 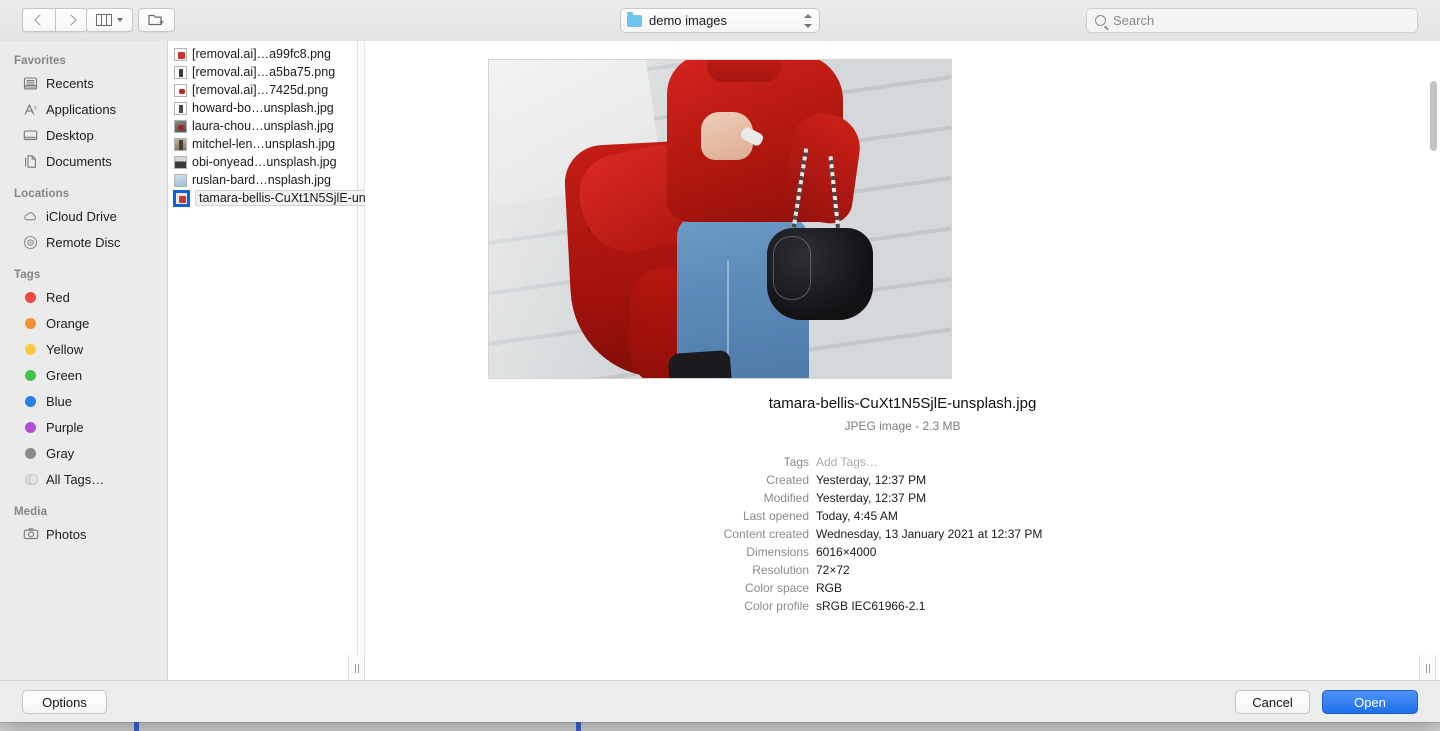 What do you see at coordinates (83, 401) in the screenshot?
I see `sidebar-item-tag-blue: Blue` at bounding box center [83, 401].